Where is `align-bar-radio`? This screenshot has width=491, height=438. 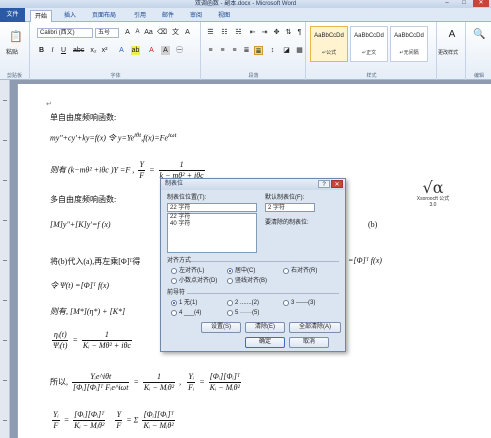 align-bar-radio is located at coordinates (230, 281).